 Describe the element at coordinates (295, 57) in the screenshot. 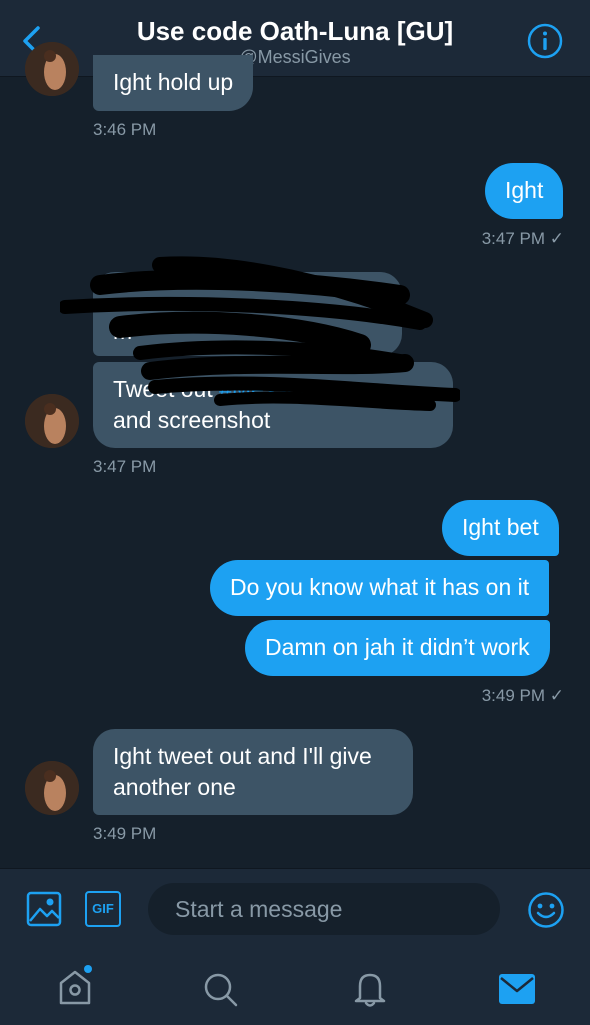

I see `conversation-handle: @MessiGives` at that location.